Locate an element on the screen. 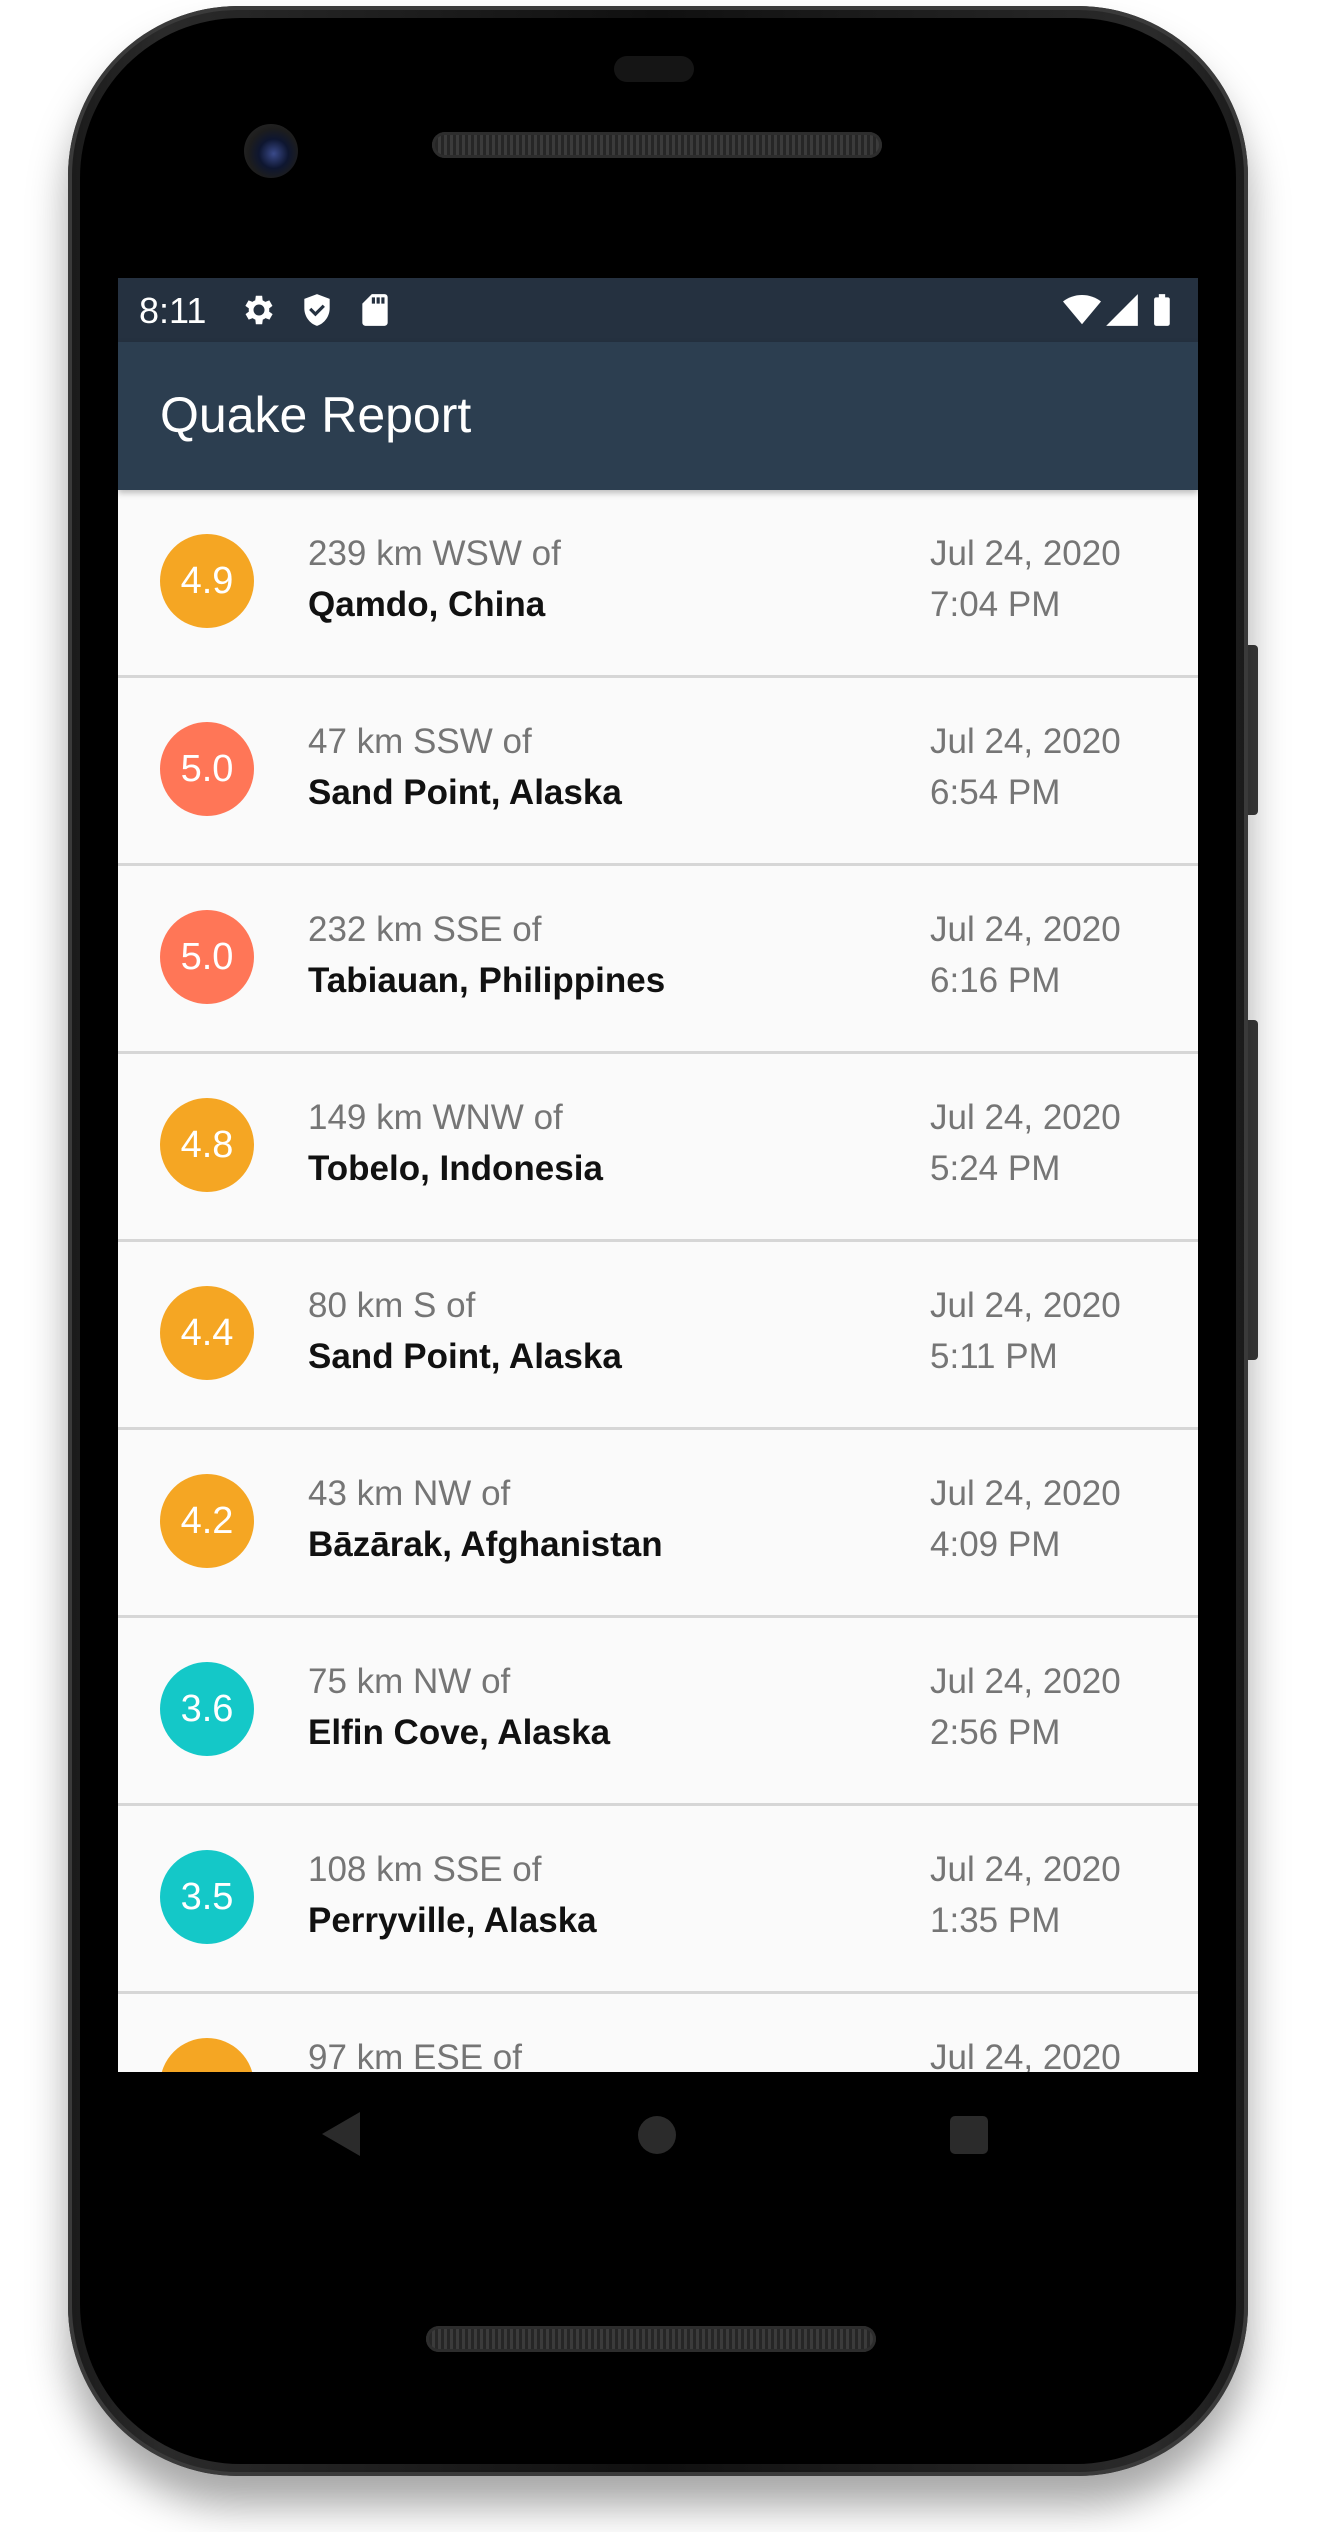  primary-location: Elfin Cove, Alaska is located at coordinates (459, 1732).